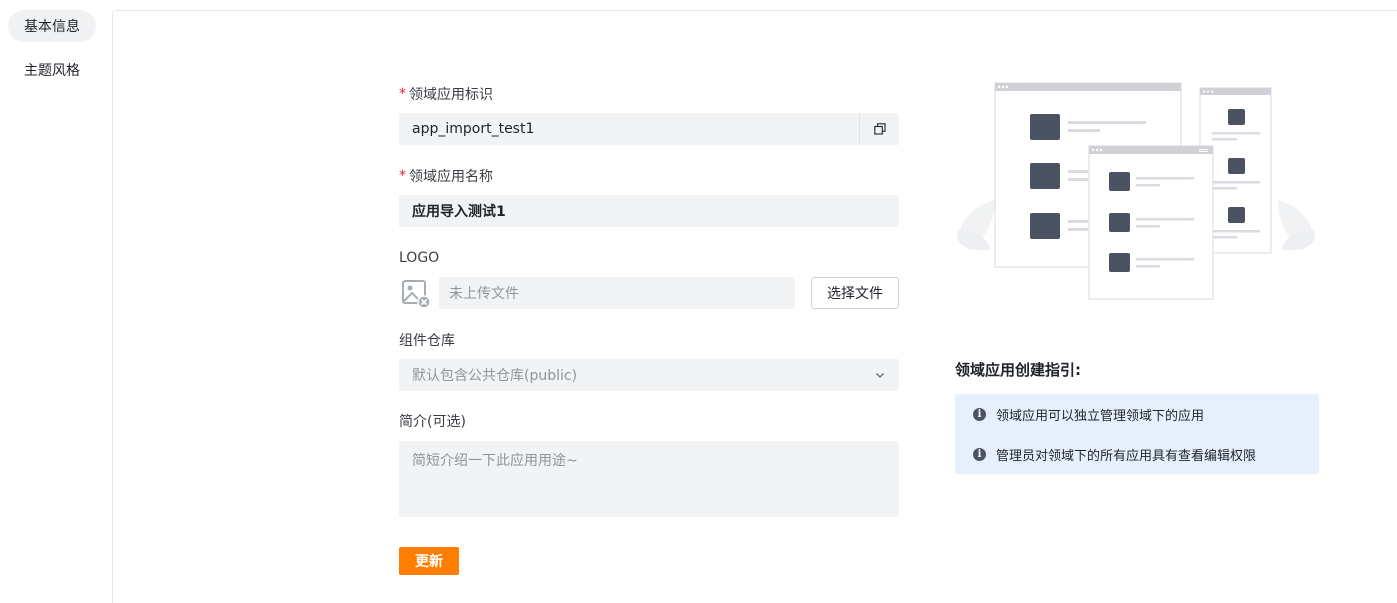 Image resolution: width=1397 pixels, height=603 pixels. I want to click on sidebar-item-theme: 主题风格, so click(52, 70).